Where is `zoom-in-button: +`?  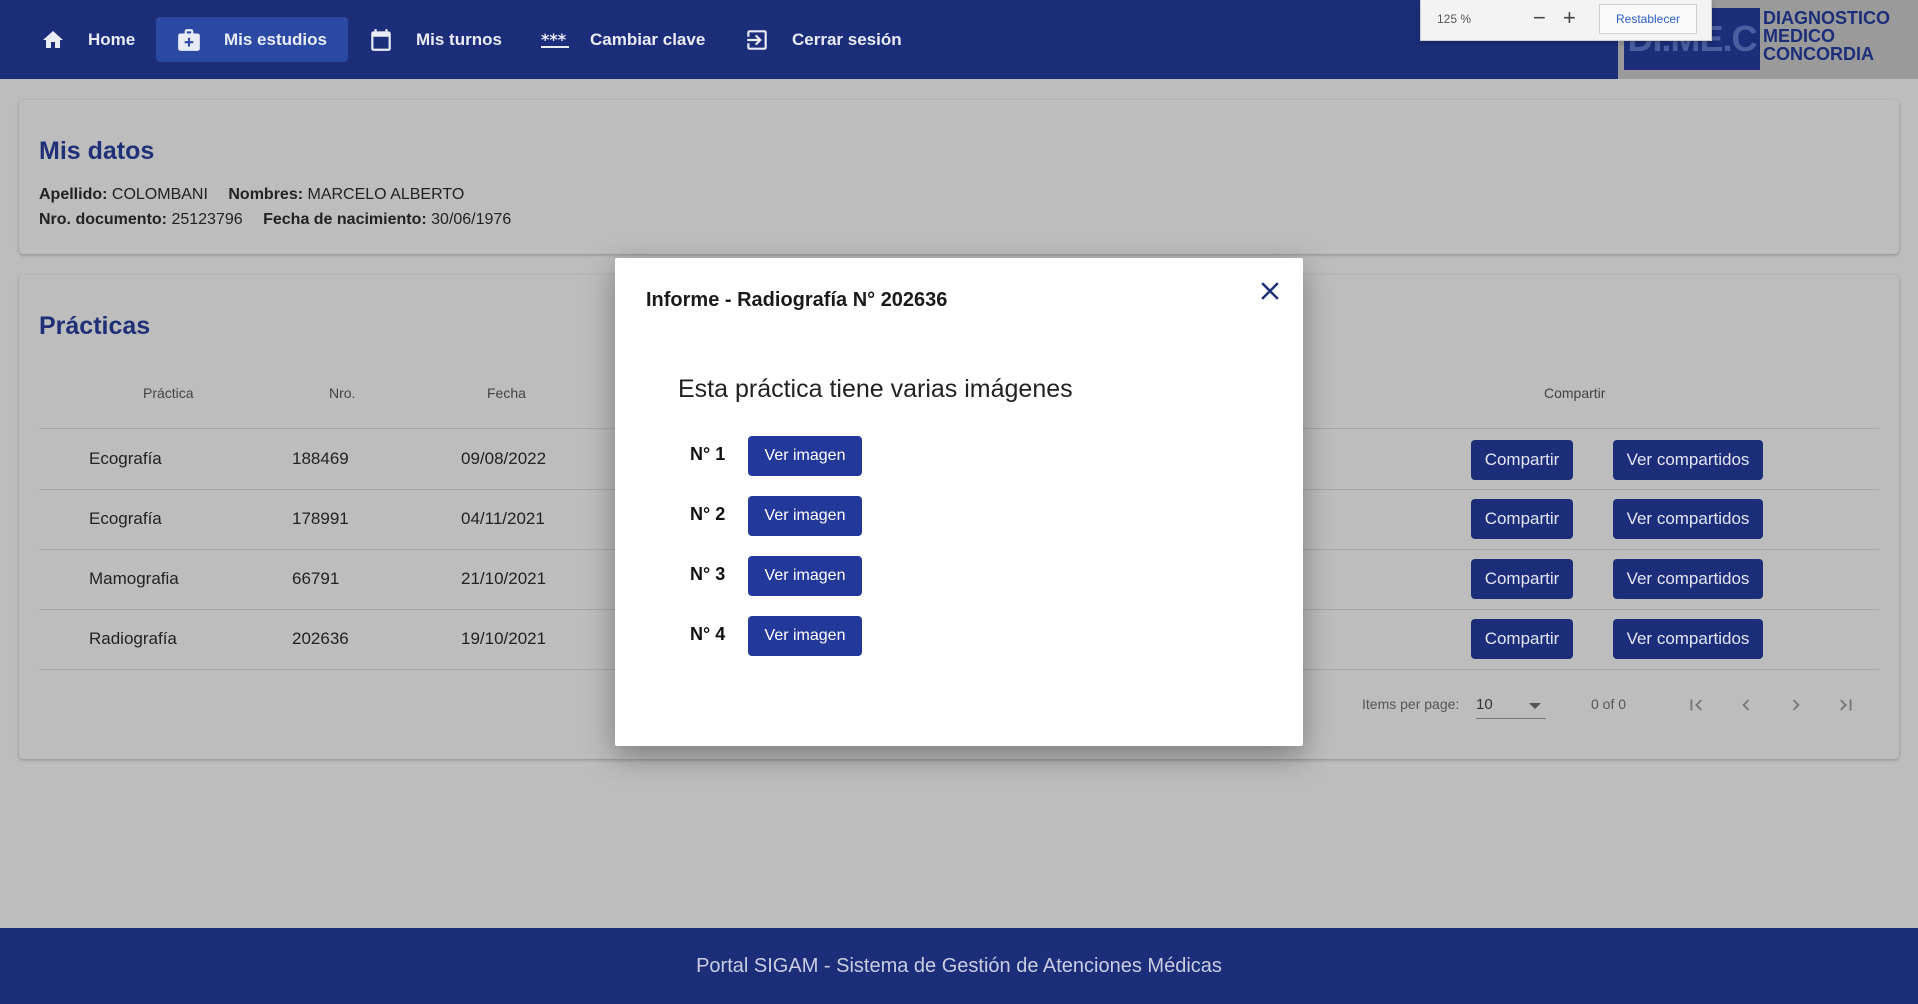 zoom-in-button: + is located at coordinates (1569, 18).